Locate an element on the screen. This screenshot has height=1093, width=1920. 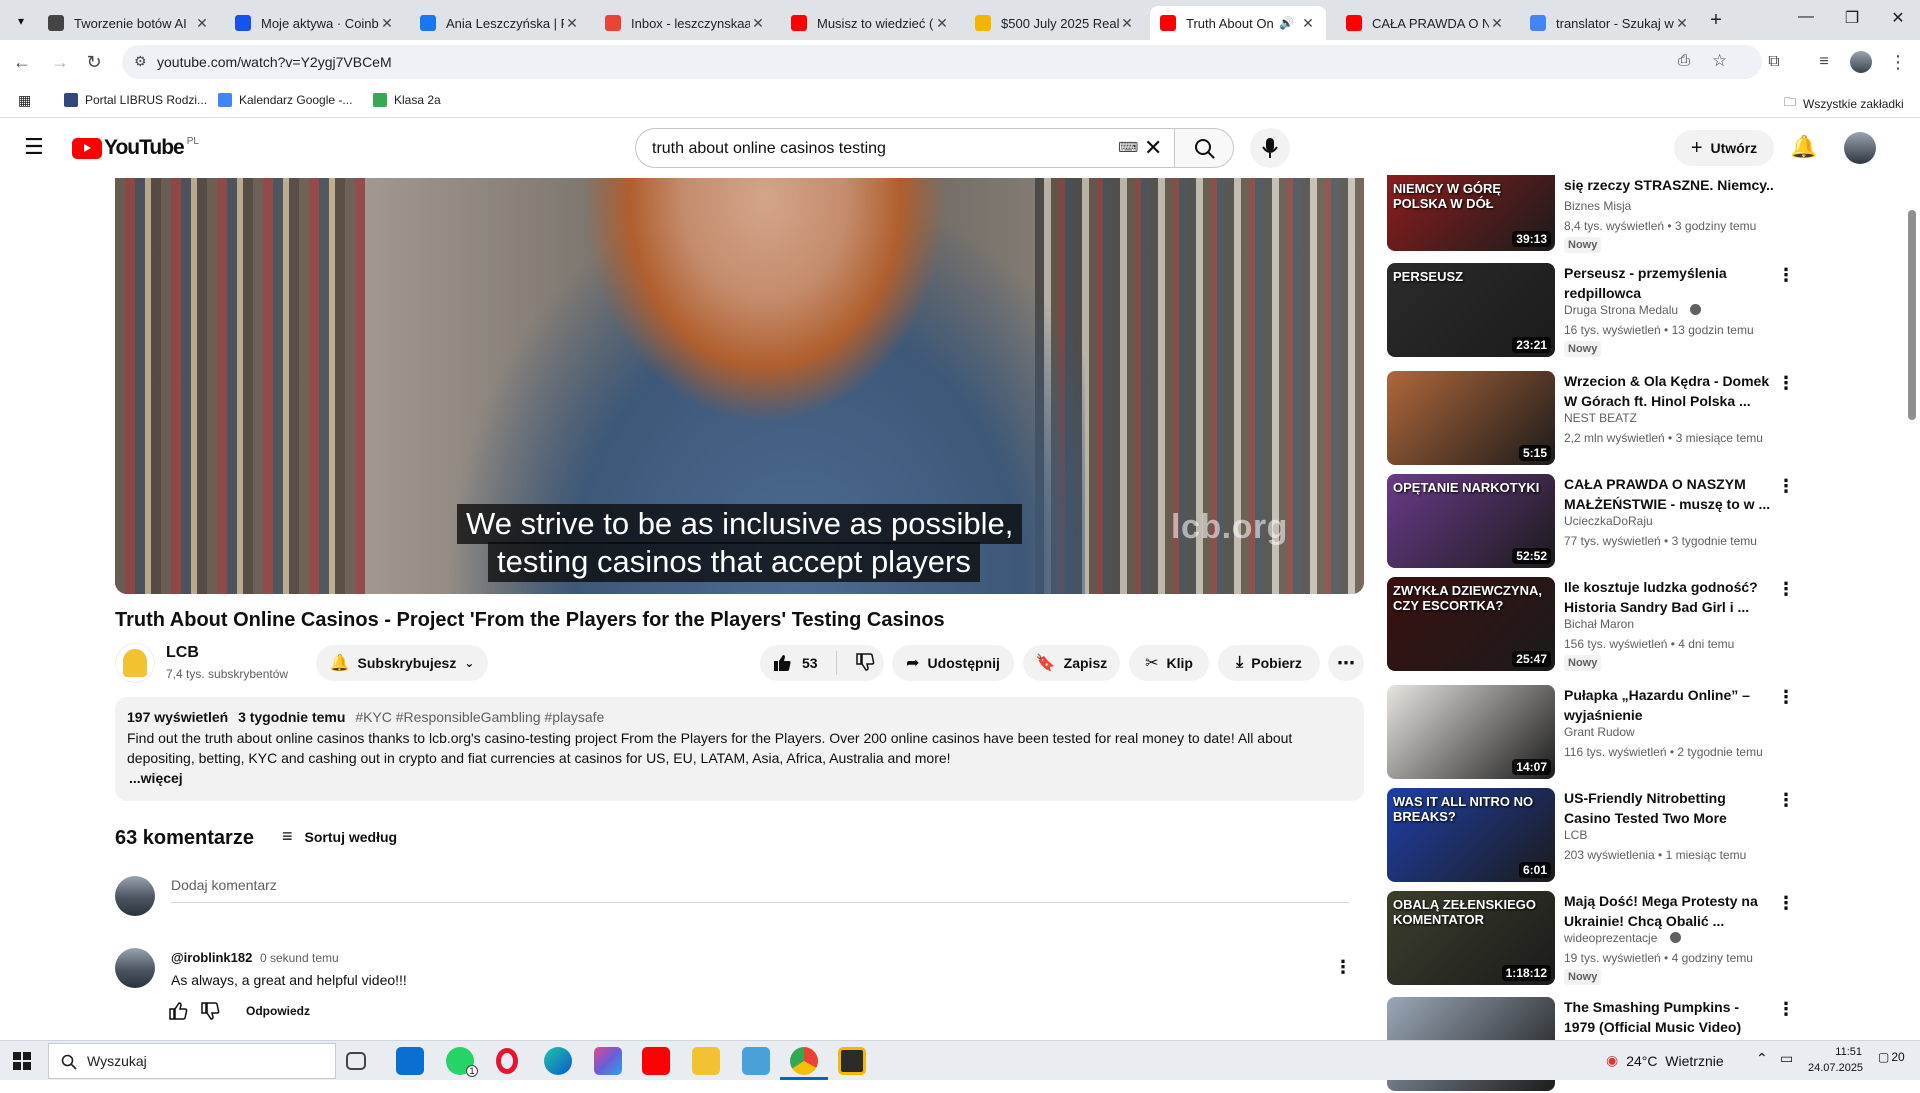
recommendation-channel: Bichał Maron is located at coordinates (1599, 624).